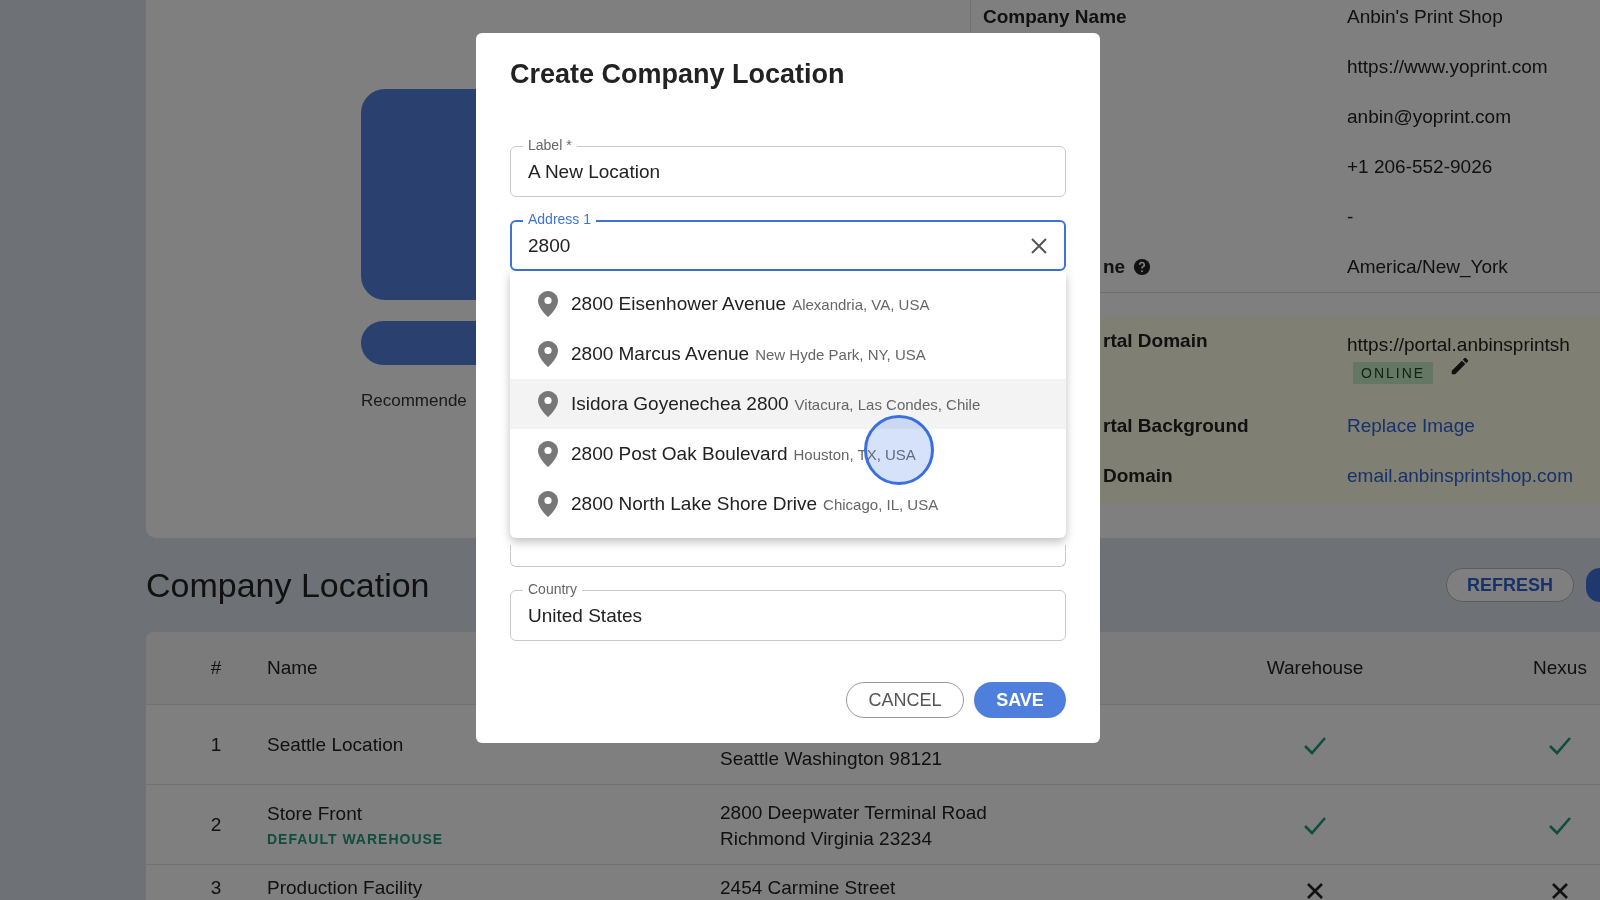  What do you see at coordinates (216, 824) in the screenshot?
I see `table-cell-text: 2` at bounding box center [216, 824].